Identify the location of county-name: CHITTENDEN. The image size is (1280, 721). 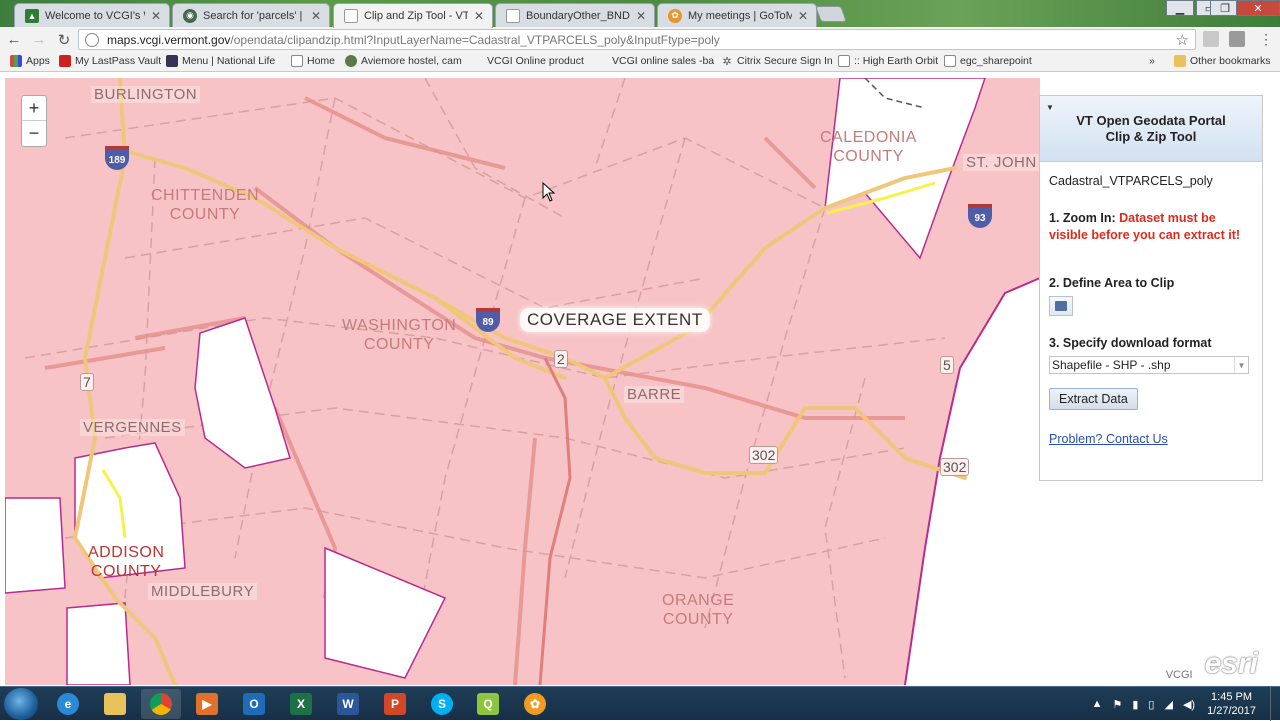
(205, 195).